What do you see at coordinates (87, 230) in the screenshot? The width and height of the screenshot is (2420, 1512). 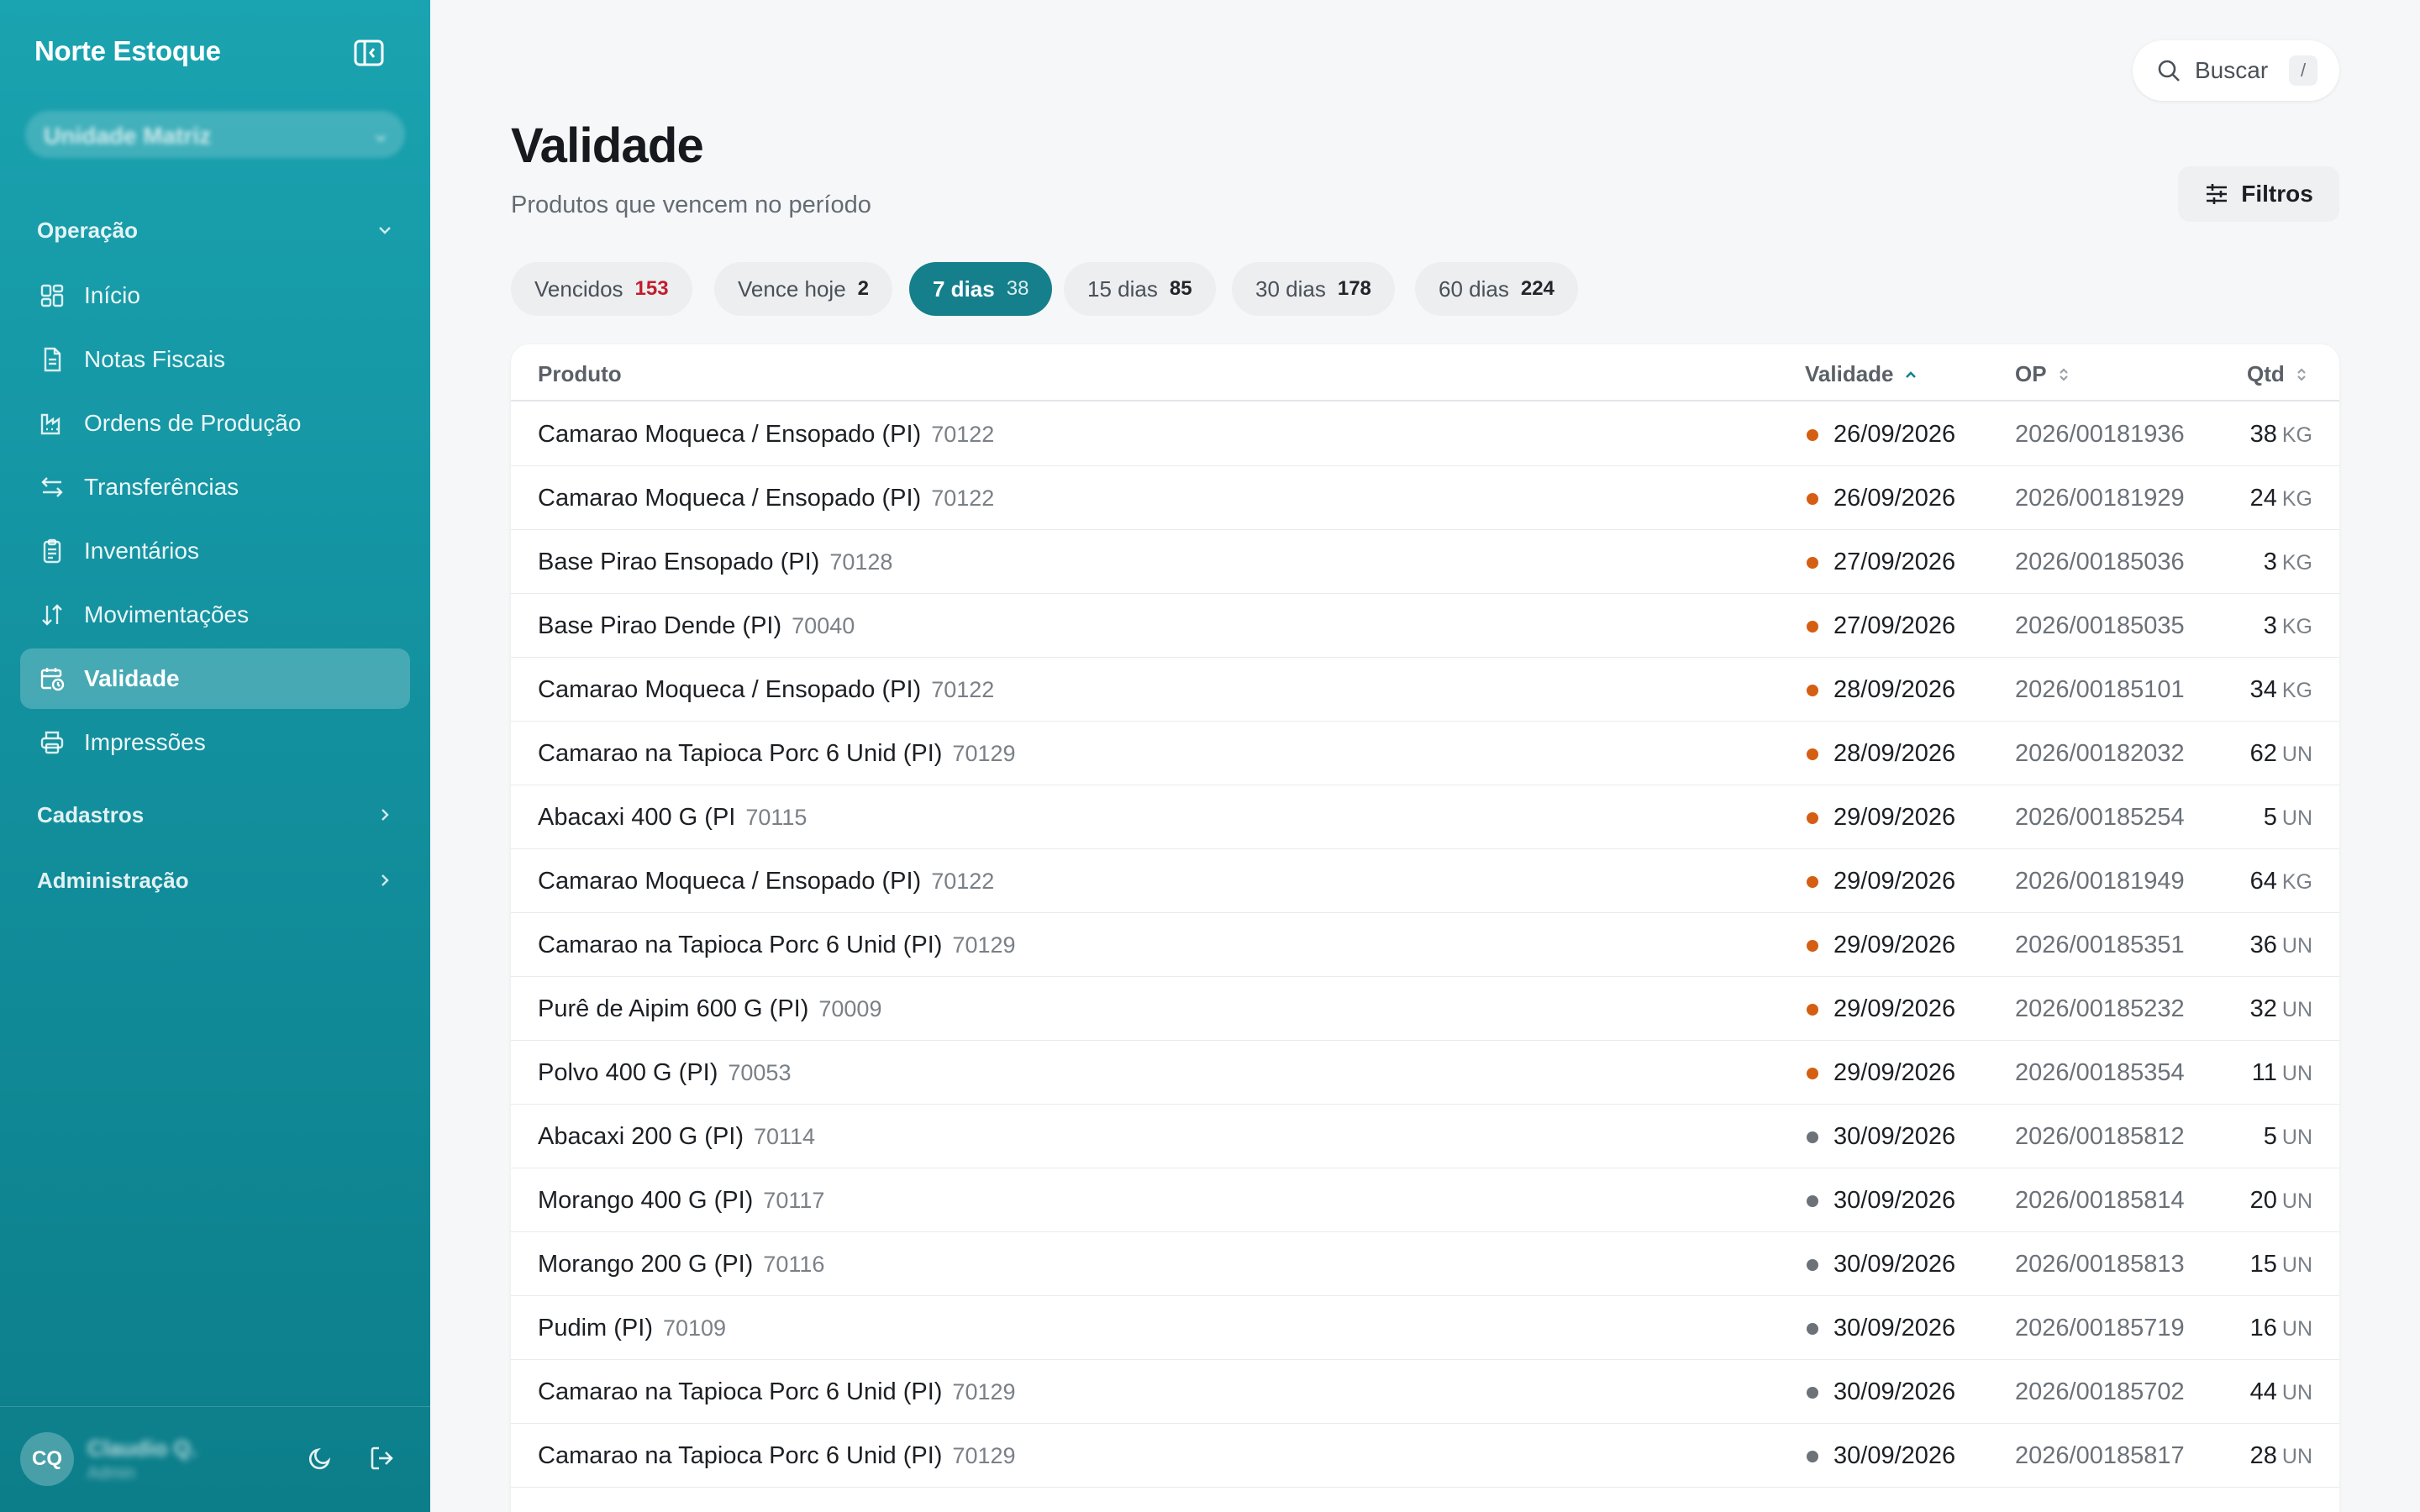 I see `nav-section-label: Operação` at bounding box center [87, 230].